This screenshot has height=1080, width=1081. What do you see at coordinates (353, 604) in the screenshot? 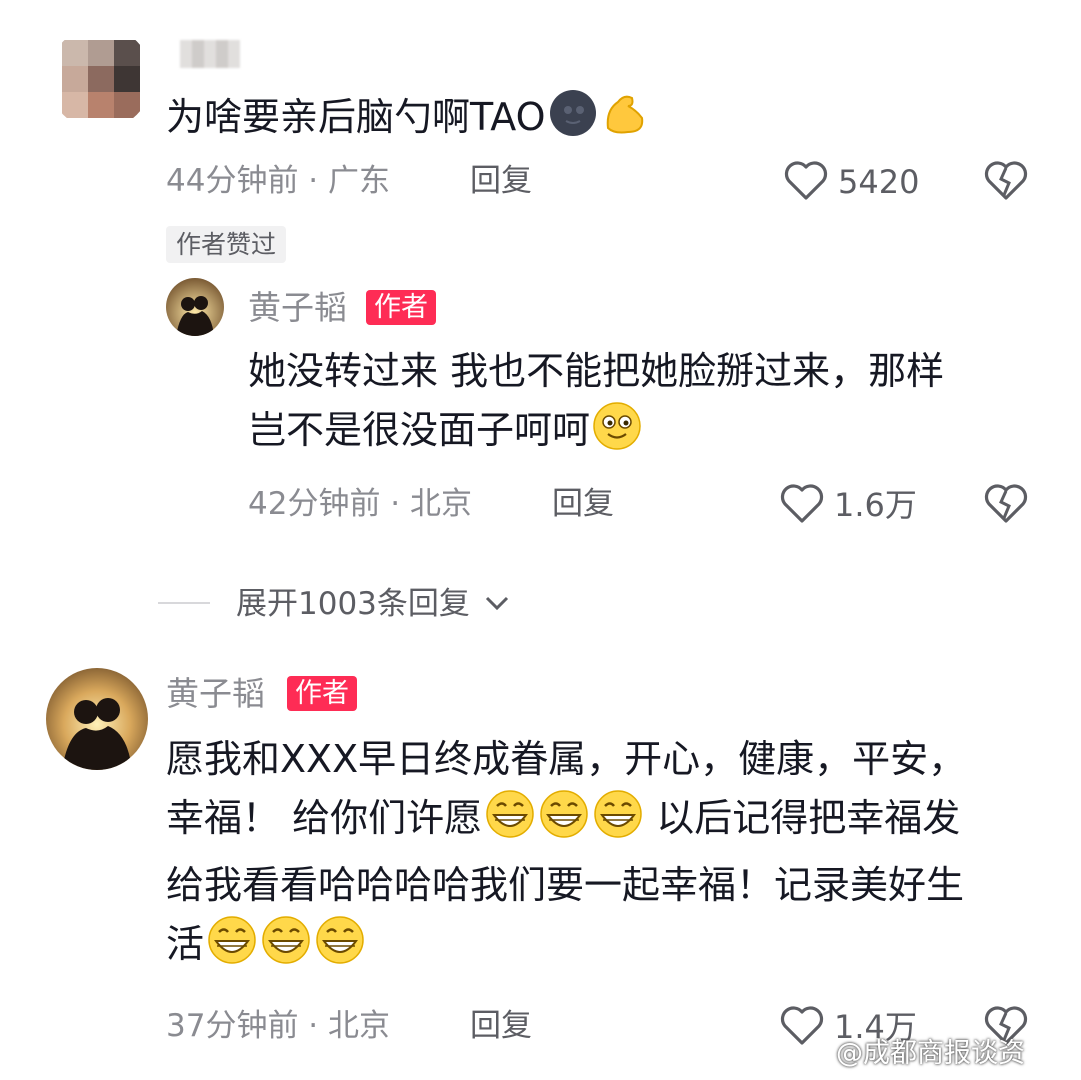
I see `expand-replies-label: 展开1003条回复` at bounding box center [353, 604].